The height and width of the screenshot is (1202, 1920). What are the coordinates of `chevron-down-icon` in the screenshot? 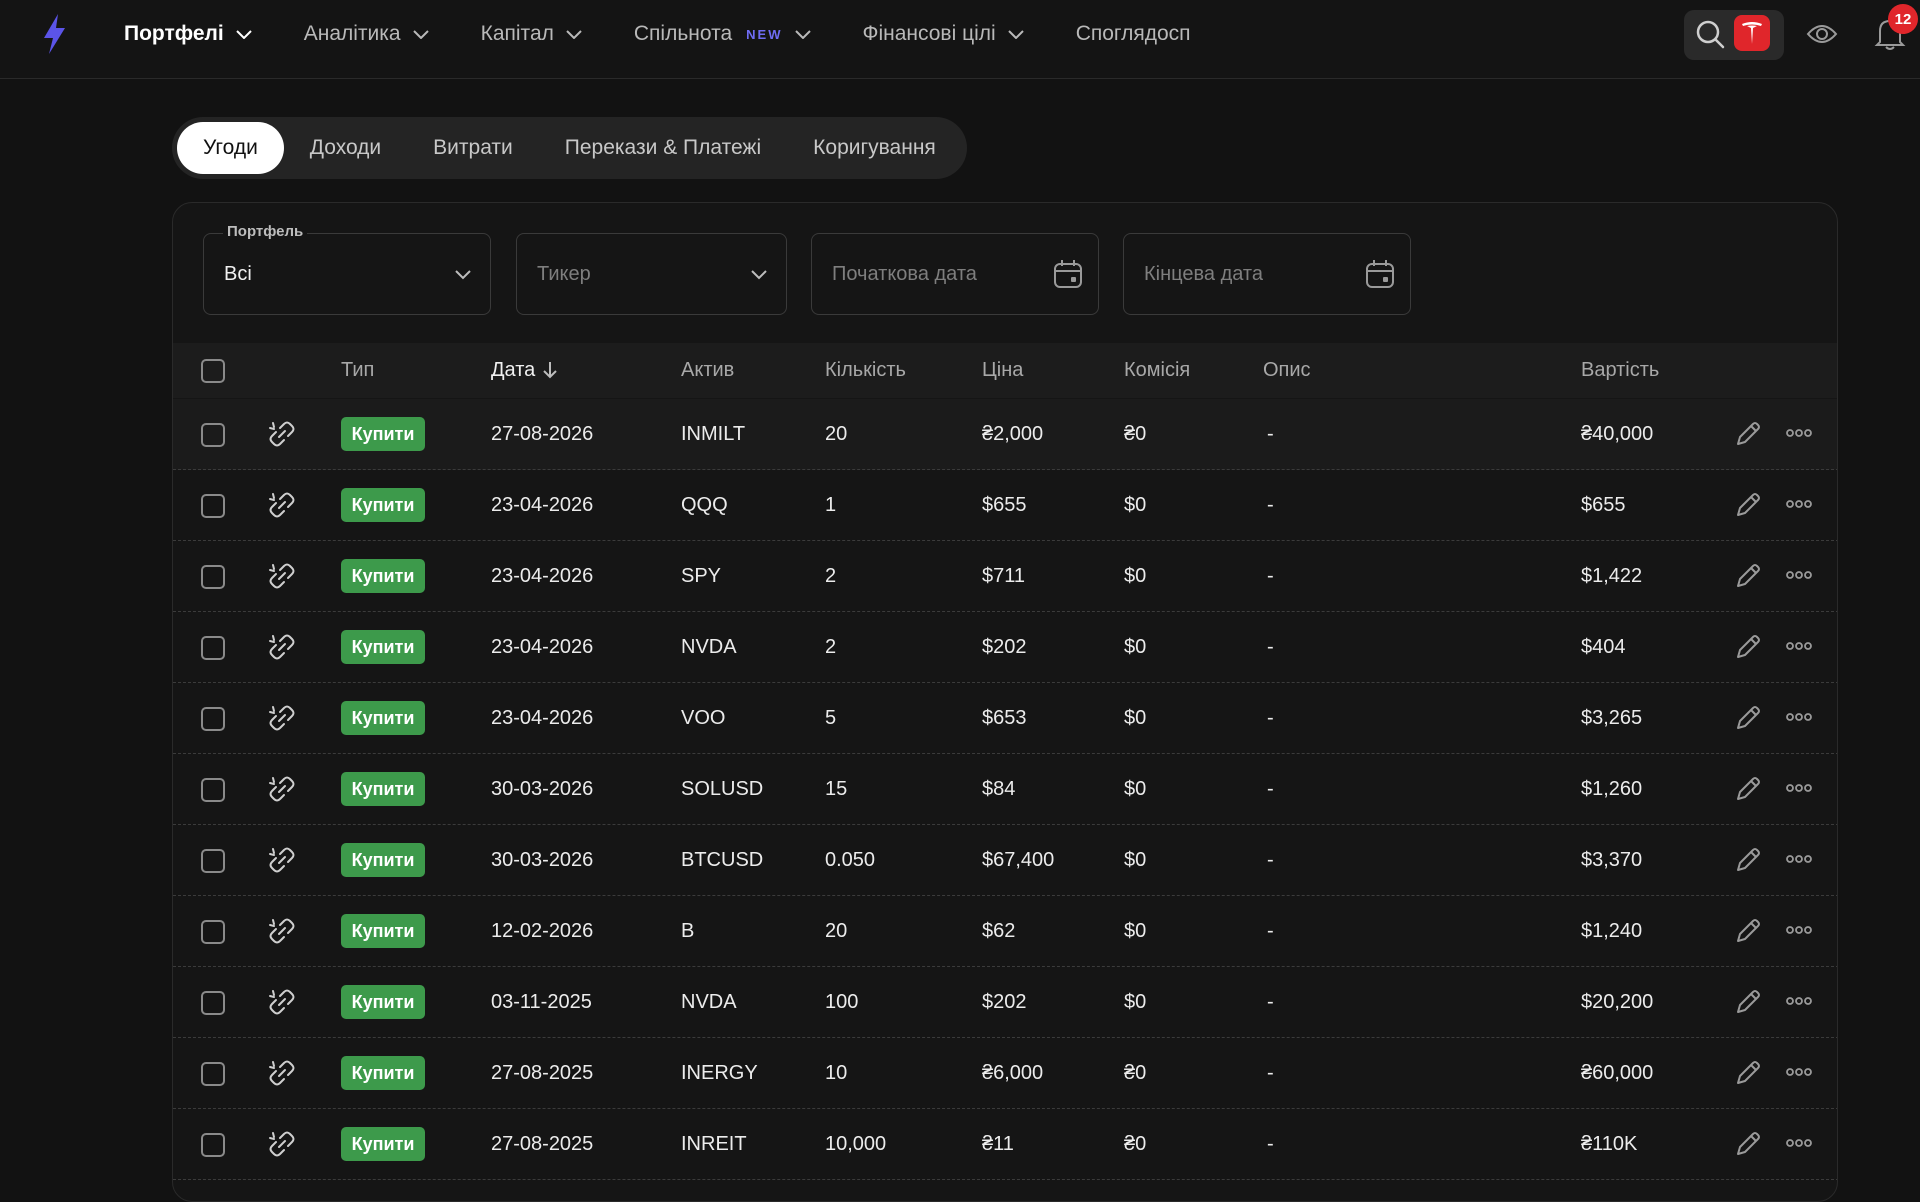 It's located at (1015, 34).